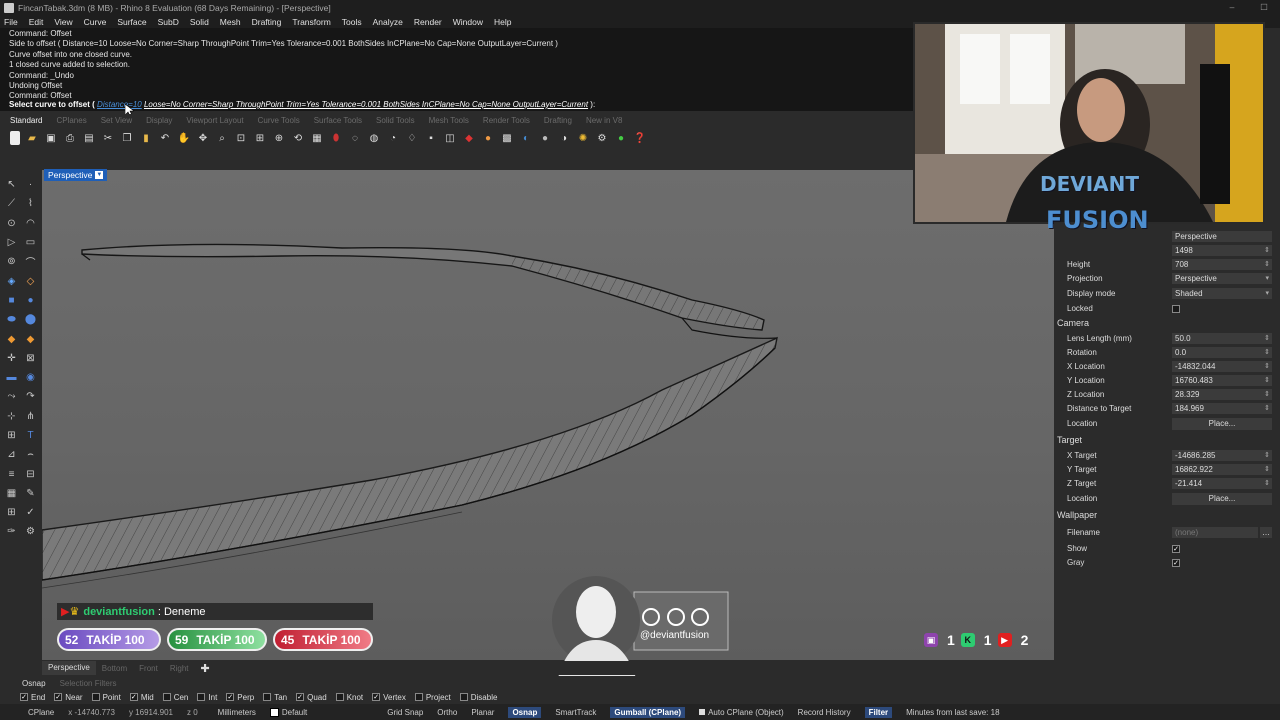 The image size is (1280, 720). Describe the element at coordinates (1176, 308) in the screenshot. I see `locked-checkbox` at that location.